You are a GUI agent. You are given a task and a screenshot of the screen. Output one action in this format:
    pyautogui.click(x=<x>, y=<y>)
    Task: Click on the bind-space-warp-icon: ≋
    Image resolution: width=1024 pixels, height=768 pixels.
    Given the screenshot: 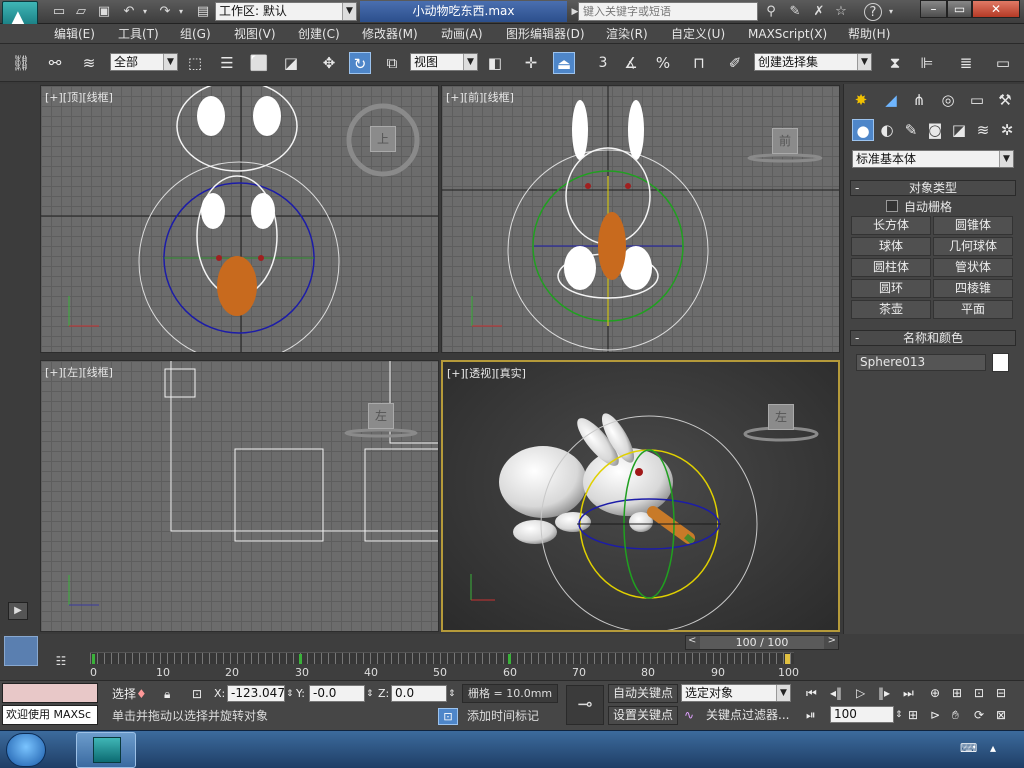 What is the action you would take?
    pyautogui.click(x=89, y=63)
    